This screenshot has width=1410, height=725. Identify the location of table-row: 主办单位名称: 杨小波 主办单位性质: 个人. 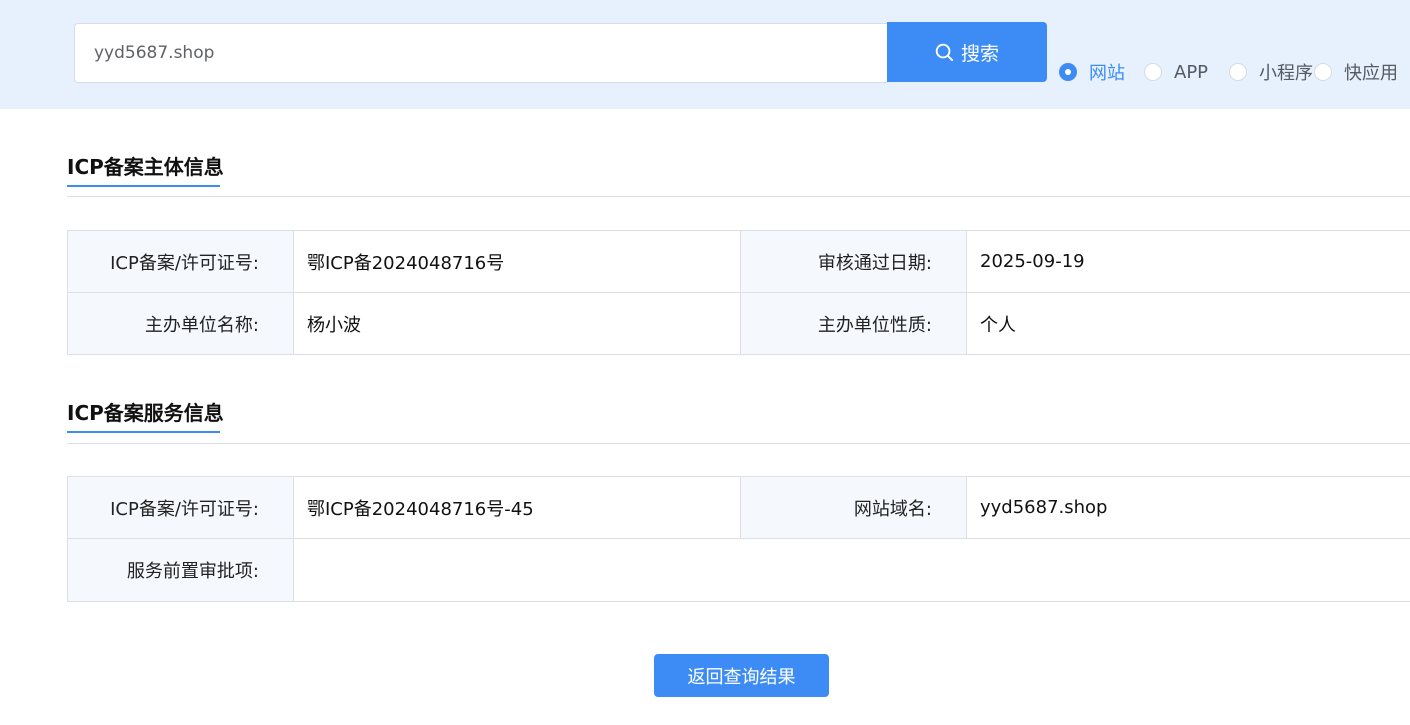
(739, 324).